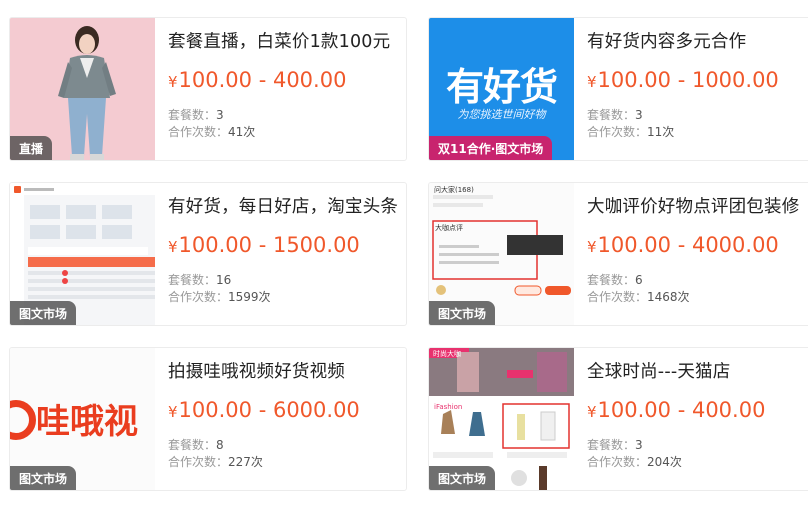 Image resolution: width=808 pixels, height=506 pixels. Describe the element at coordinates (447, 354) in the screenshot. I see `thumbnail-header-text: 时尚大咖` at that location.